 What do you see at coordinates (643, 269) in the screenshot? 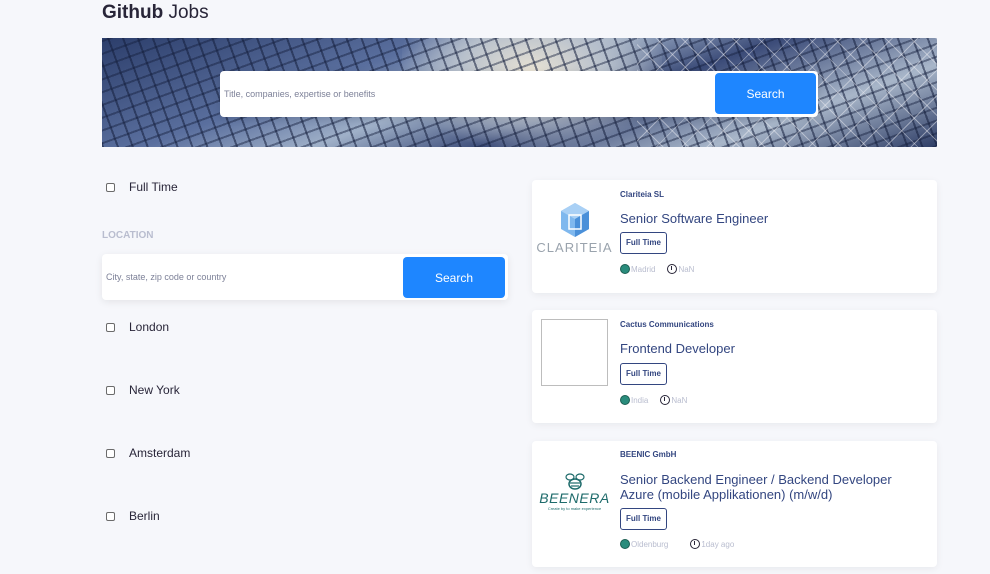
I see `job-location: Madrid` at bounding box center [643, 269].